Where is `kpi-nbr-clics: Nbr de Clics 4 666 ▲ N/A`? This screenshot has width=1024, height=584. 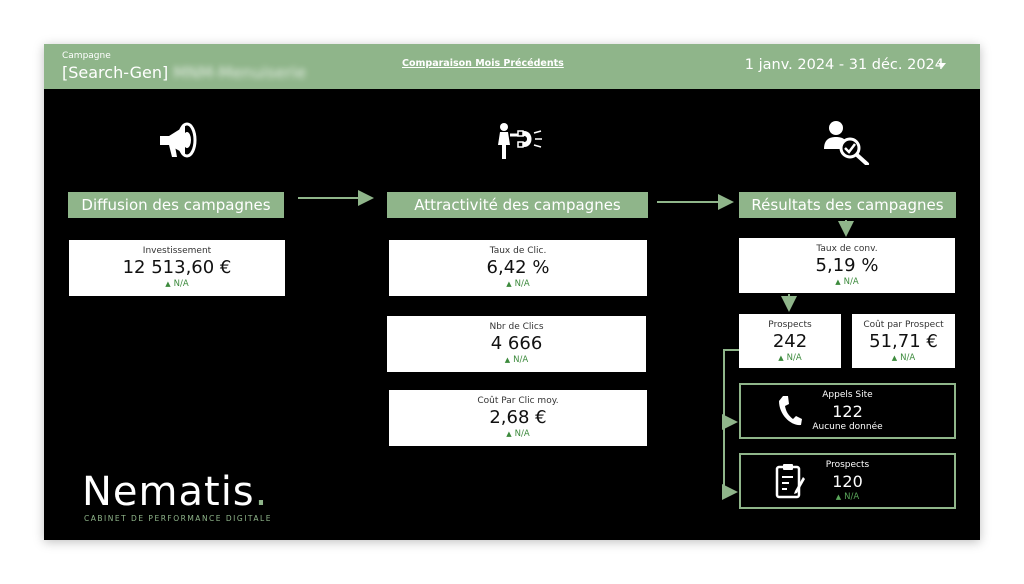 kpi-nbr-clics: Nbr de Clics 4 666 ▲ N/A is located at coordinates (516, 344).